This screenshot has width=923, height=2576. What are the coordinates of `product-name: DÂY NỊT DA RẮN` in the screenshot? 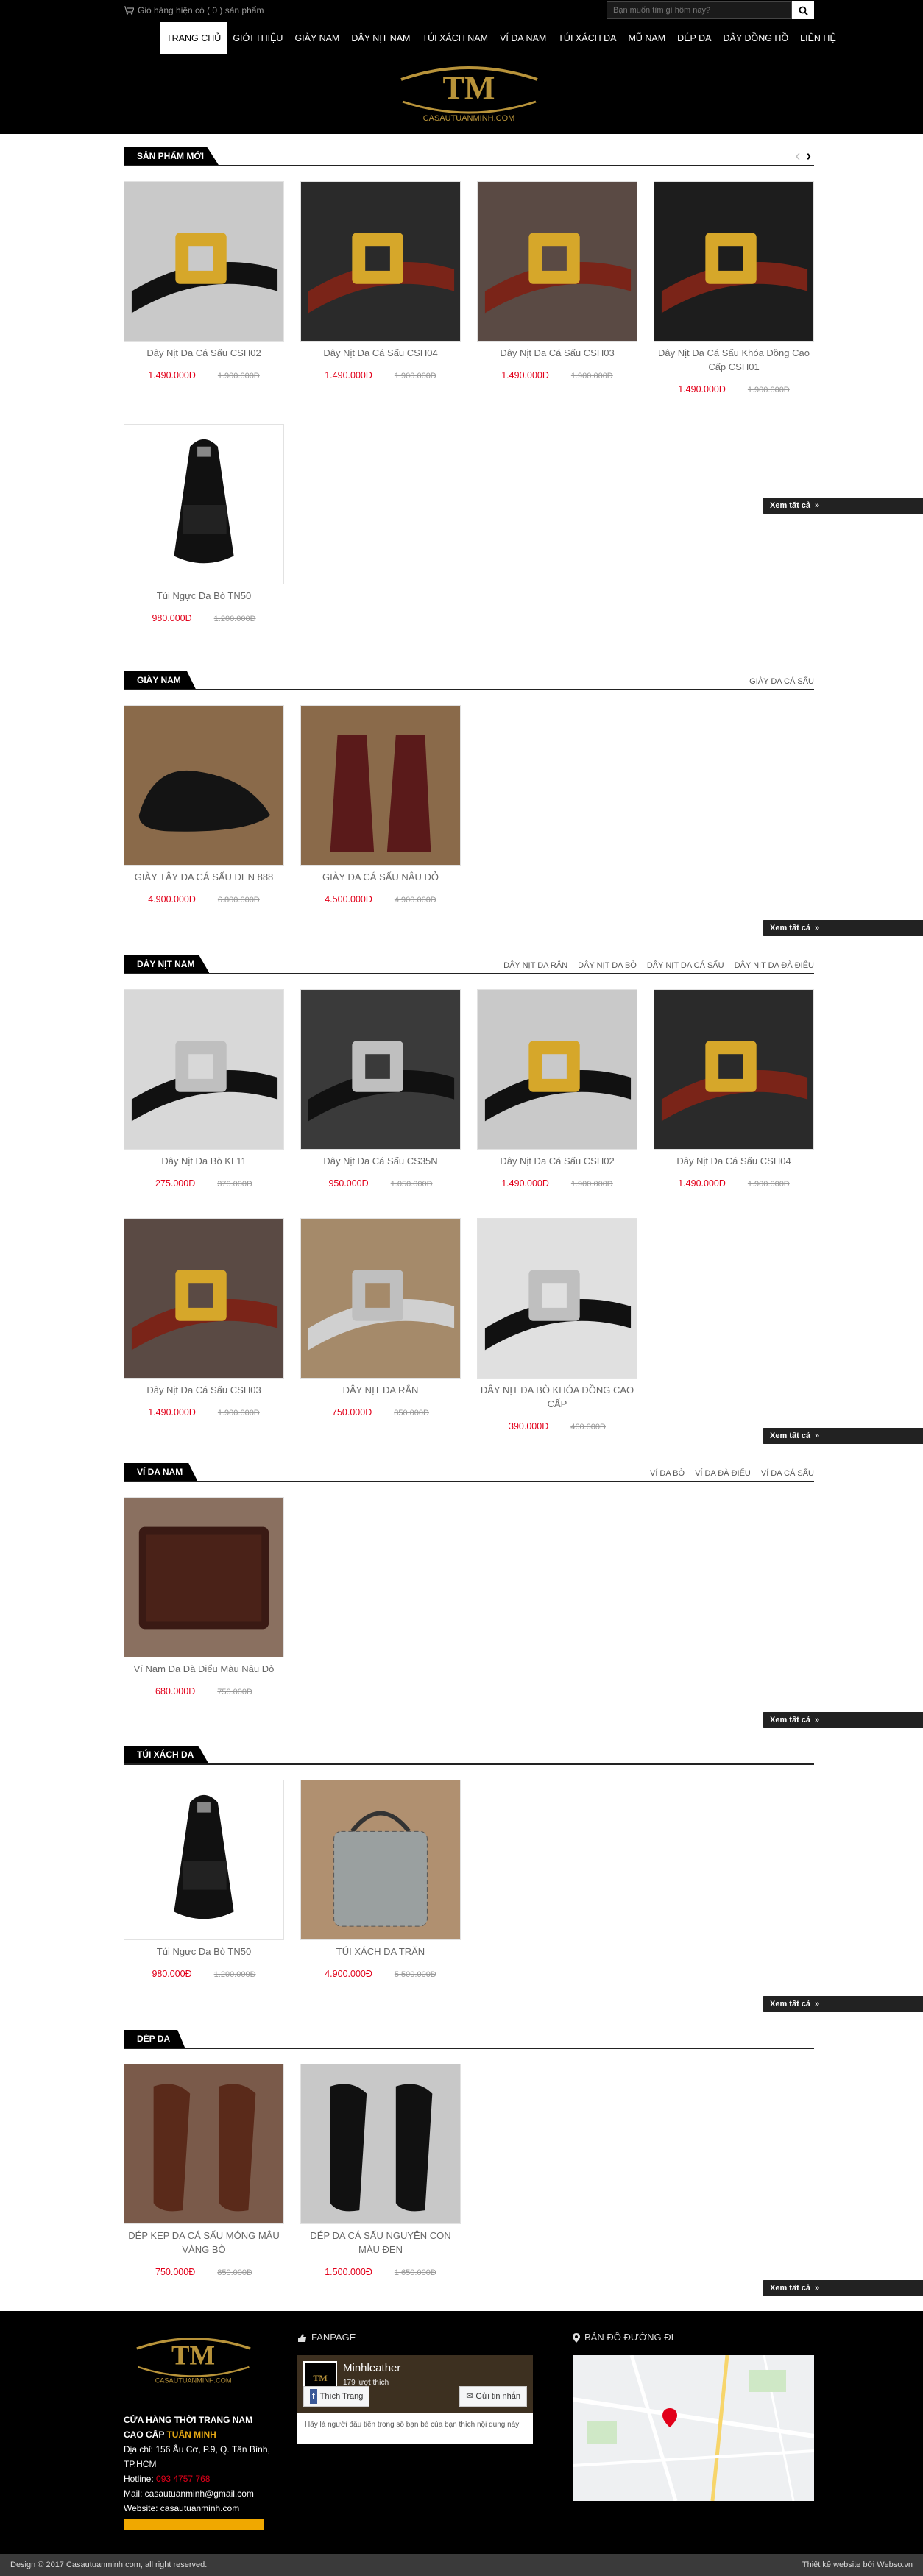 It's located at (380, 1390).